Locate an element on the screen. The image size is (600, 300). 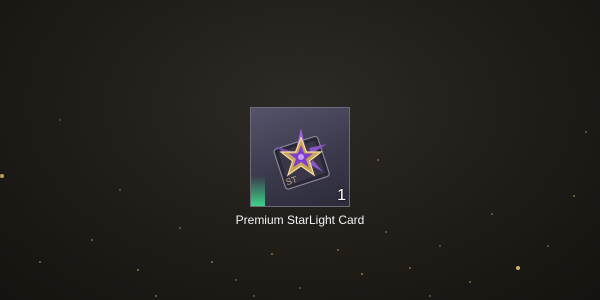
item-name-label: Premium StarLight Card is located at coordinates (300, 220).